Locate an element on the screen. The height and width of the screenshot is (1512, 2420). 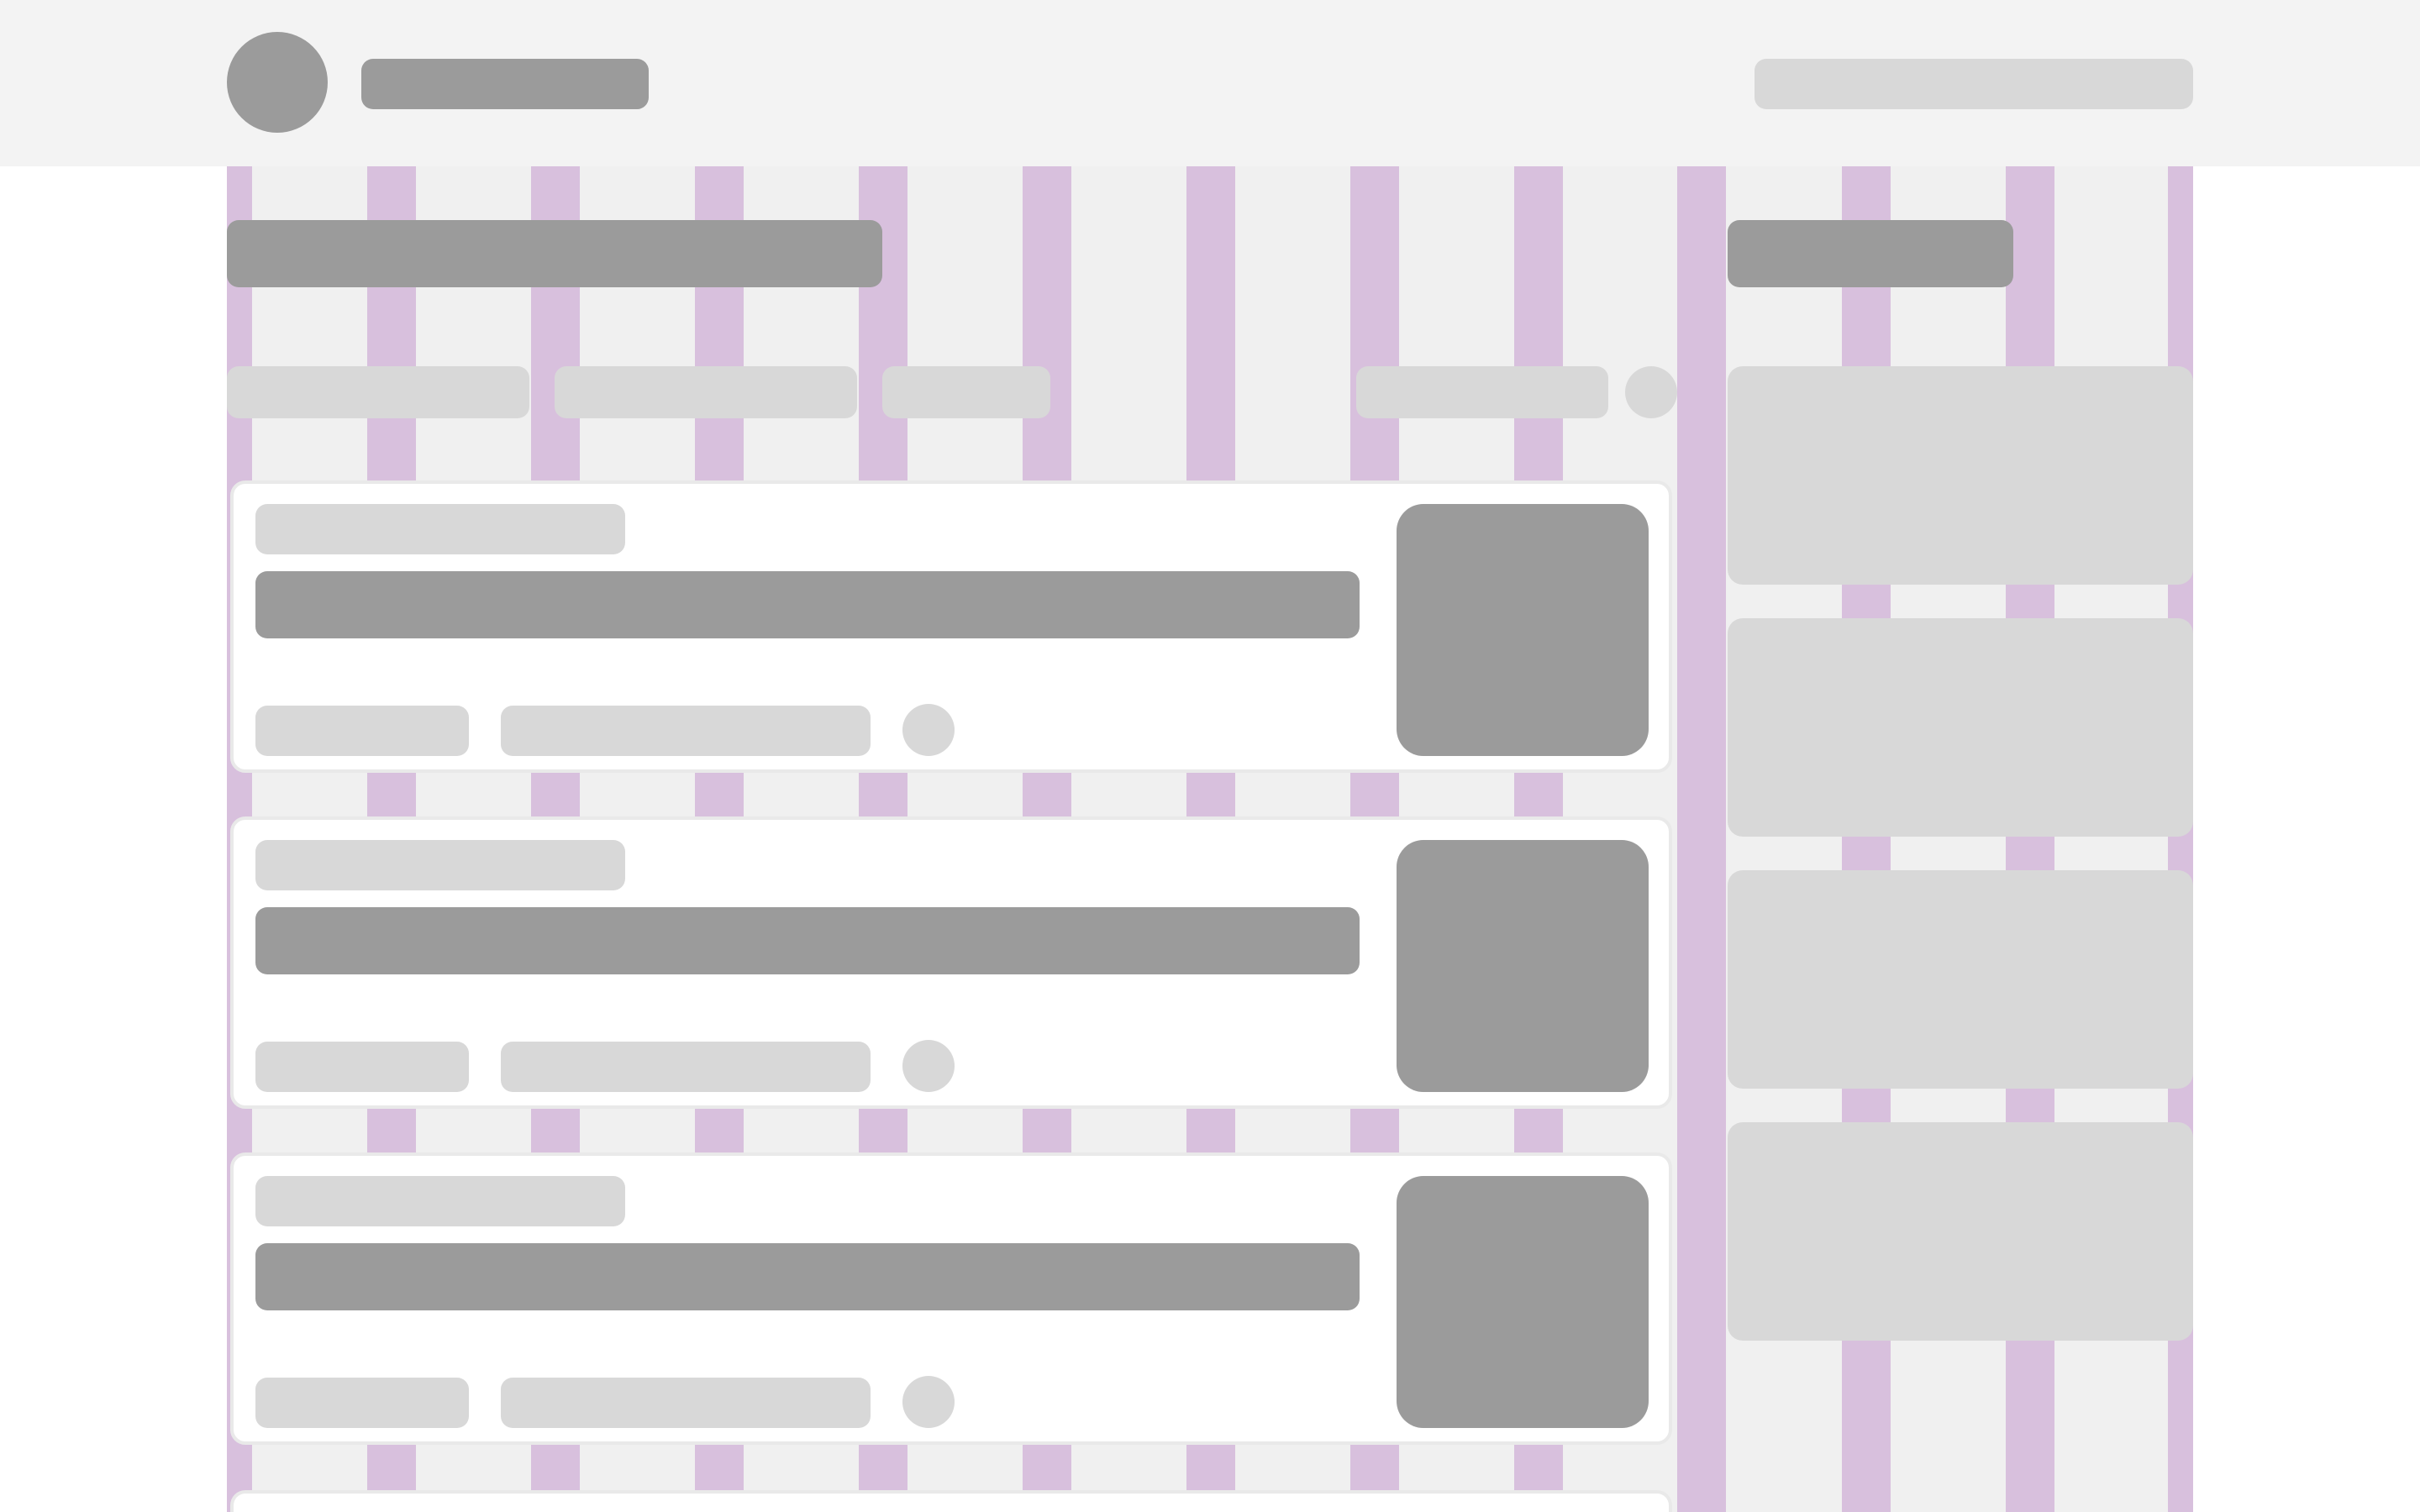
header-search-input is located at coordinates (1974, 84).